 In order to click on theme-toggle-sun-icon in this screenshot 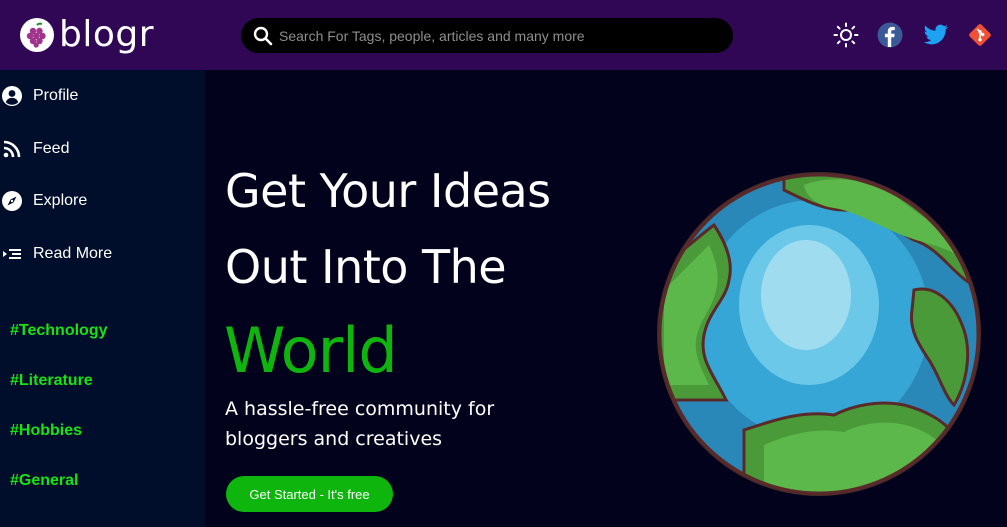, I will do `click(846, 35)`.